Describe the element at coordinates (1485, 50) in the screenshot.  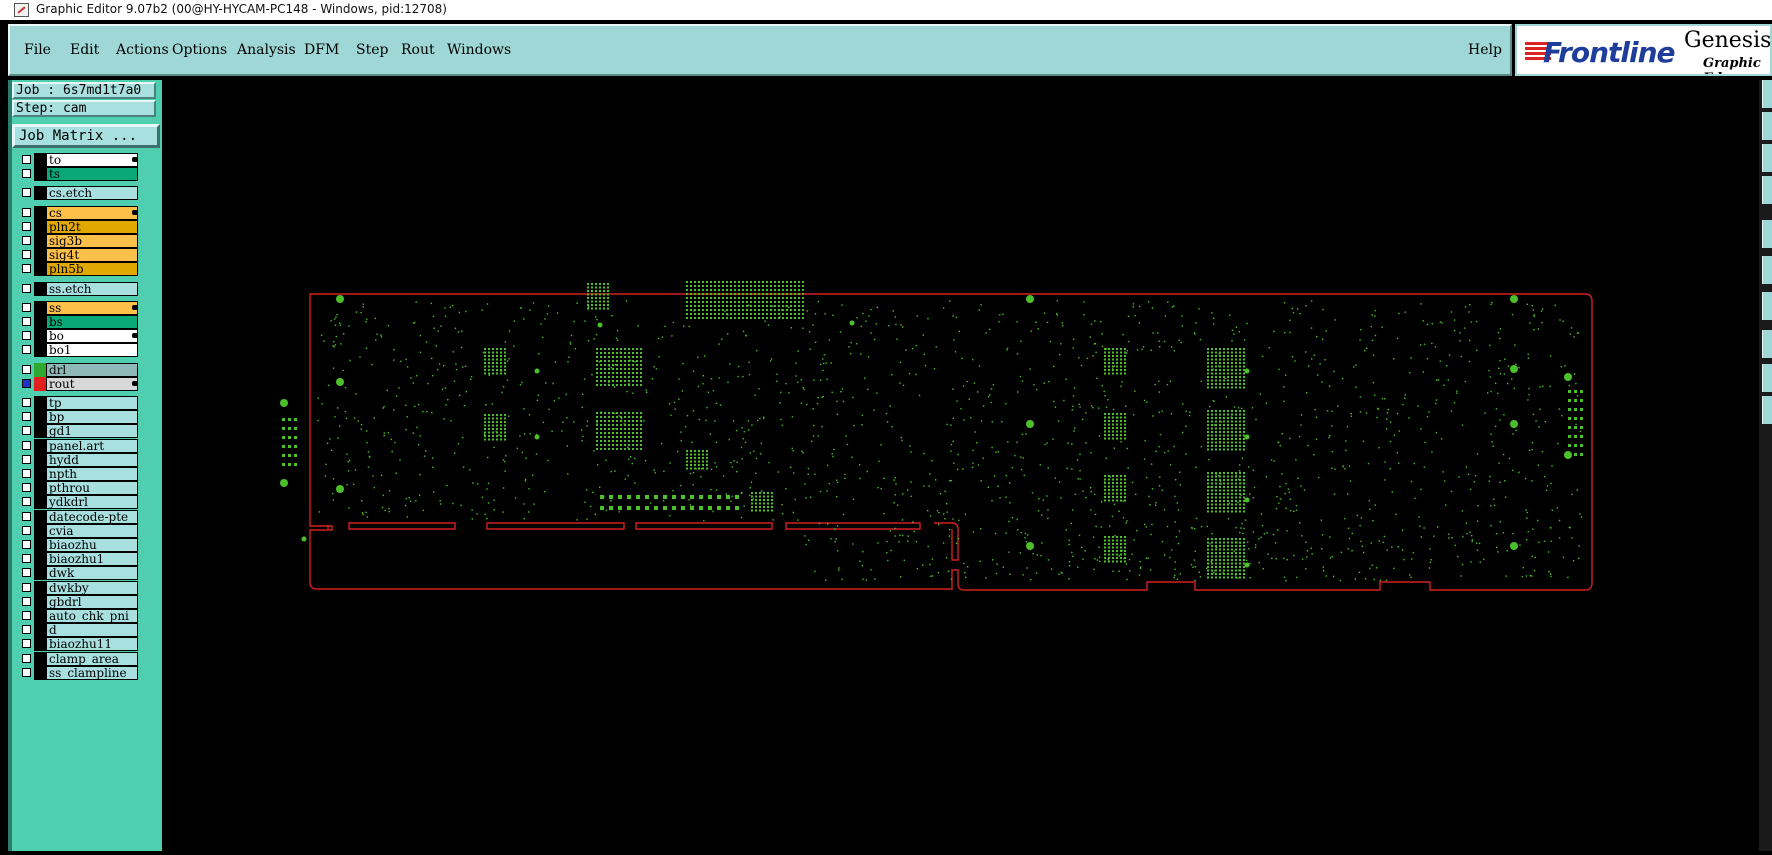
I see `menu-help: Help` at that location.